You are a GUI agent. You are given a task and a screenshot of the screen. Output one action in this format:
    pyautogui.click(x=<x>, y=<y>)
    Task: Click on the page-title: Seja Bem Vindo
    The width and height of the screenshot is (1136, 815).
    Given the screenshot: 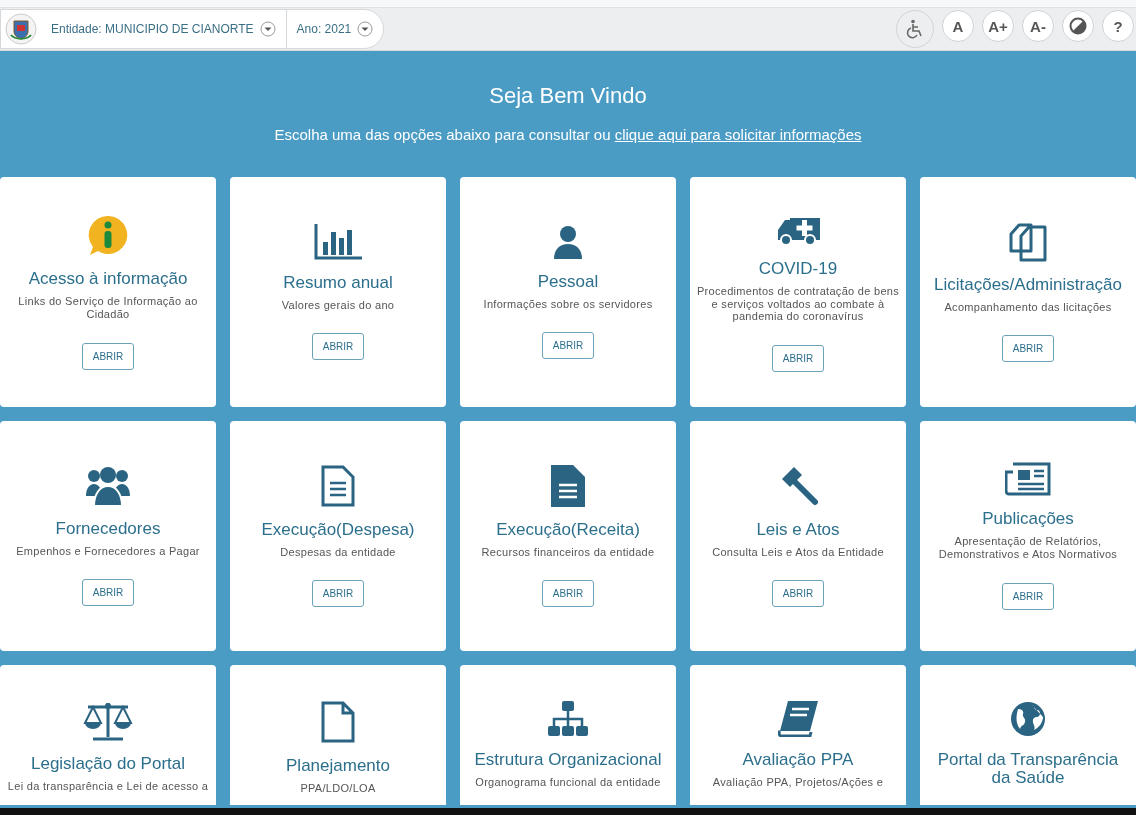 What is the action you would take?
    pyautogui.click(x=568, y=96)
    